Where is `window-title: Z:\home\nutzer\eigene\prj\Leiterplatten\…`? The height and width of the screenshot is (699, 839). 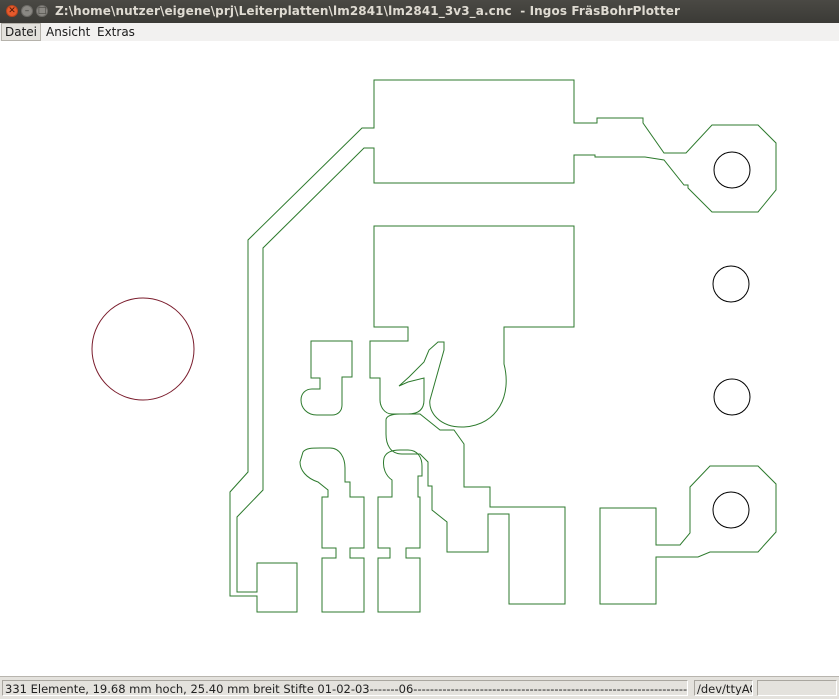
window-title: Z:\home\nutzer\eigene\prj\Leiterplatten\… is located at coordinates (367, 11).